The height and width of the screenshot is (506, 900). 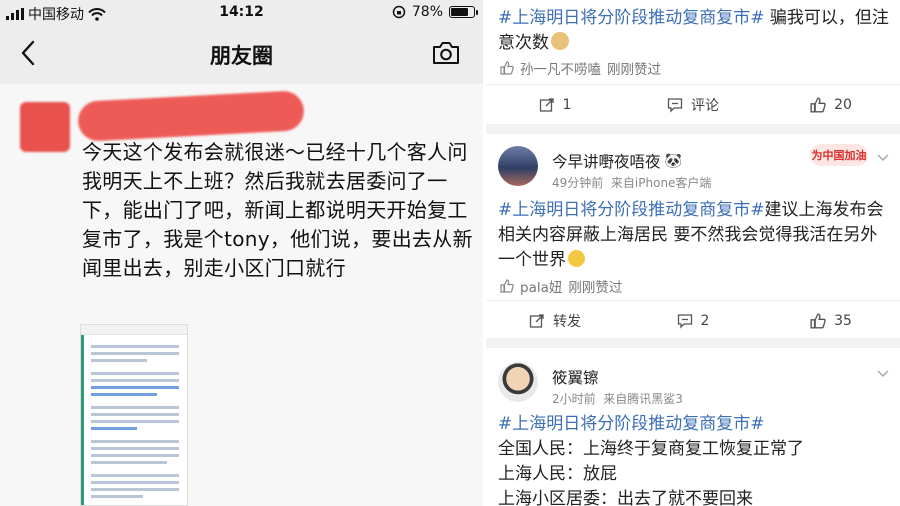 What do you see at coordinates (693, 30) in the screenshot?
I see `post-text: #上海明日将分阶段推动复商复市# 骗我可以，但注意次数` at bounding box center [693, 30].